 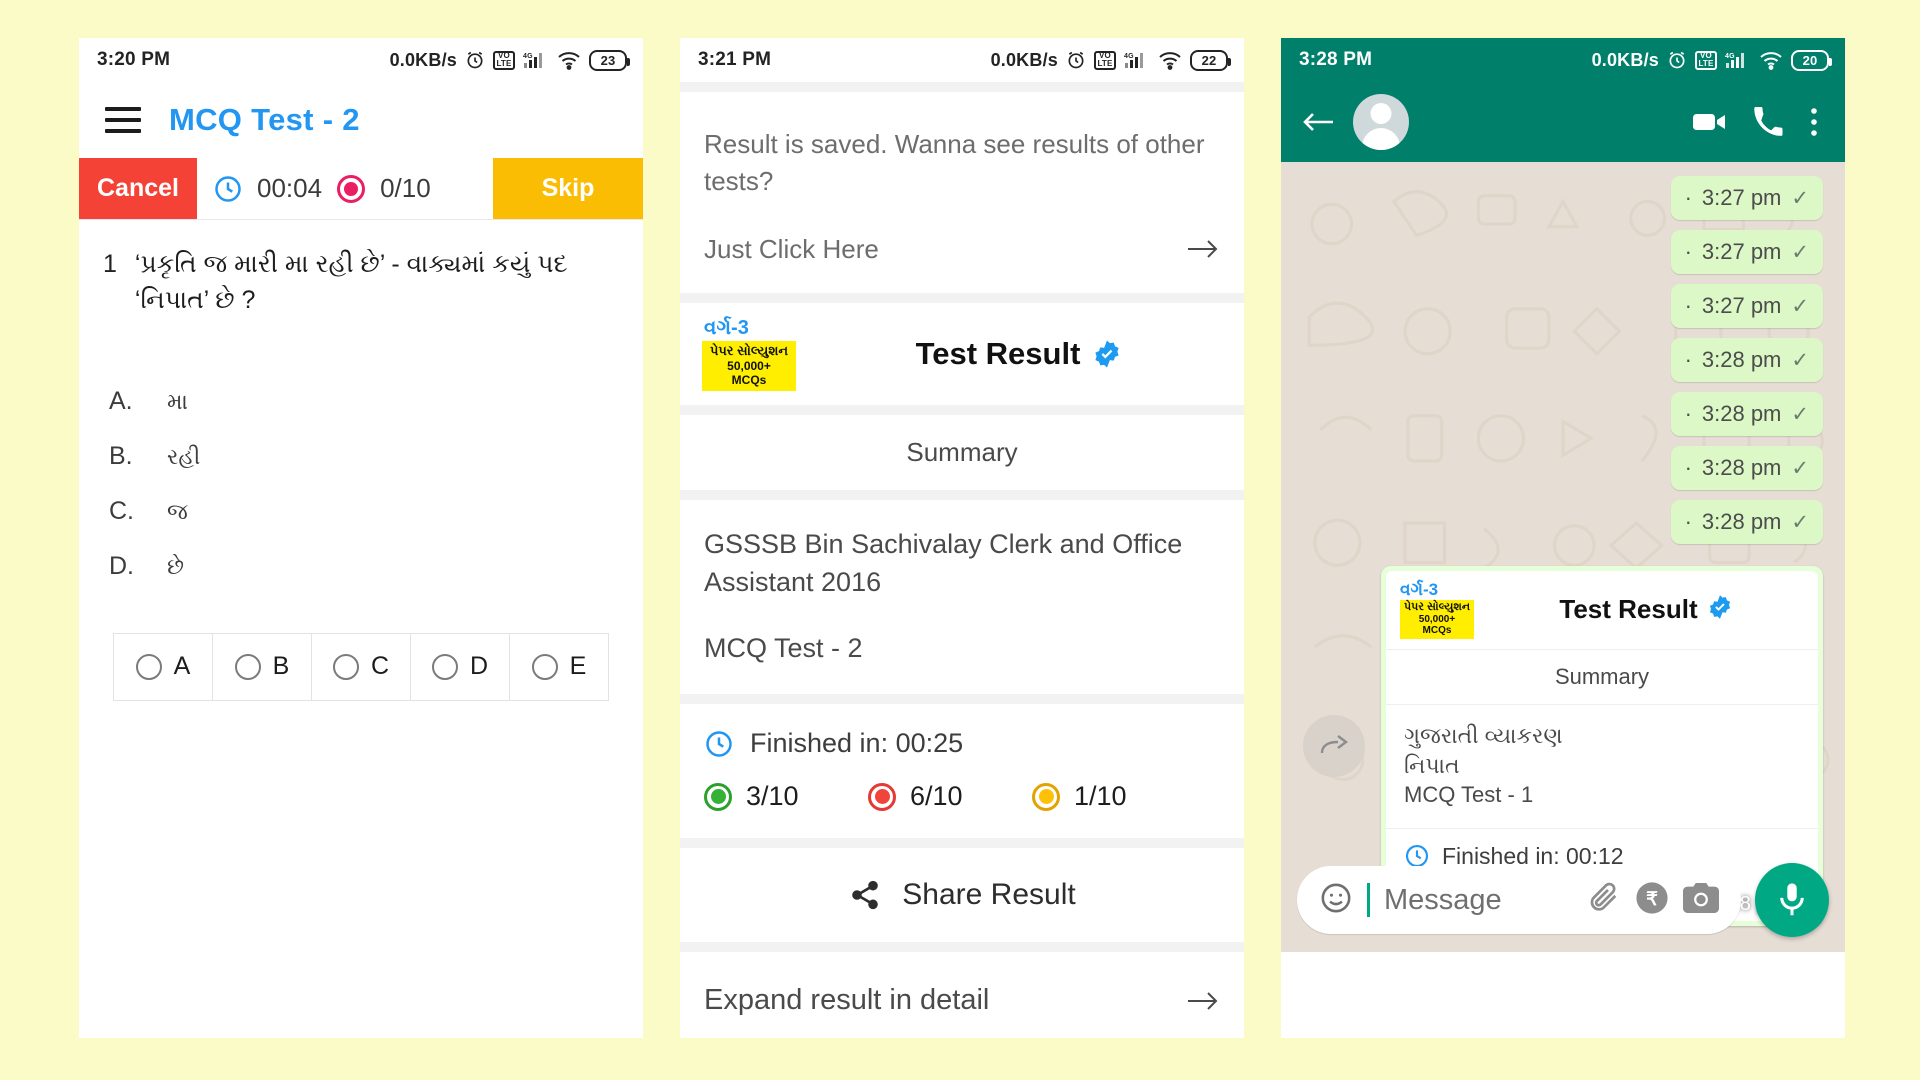 I want to click on score-skipped: 1/10, so click(x=1107, y=796).